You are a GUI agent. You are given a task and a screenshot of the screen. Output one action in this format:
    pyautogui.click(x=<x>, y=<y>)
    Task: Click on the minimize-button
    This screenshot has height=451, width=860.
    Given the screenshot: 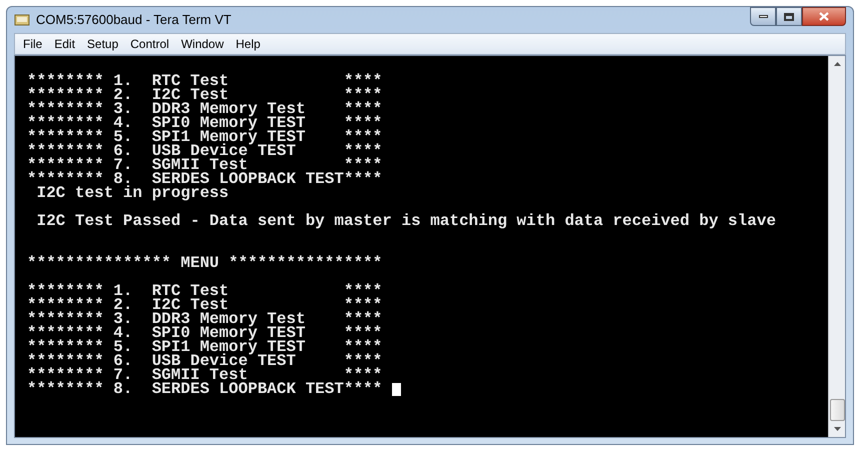 What is the action you would take?
    pyautogui.click(x=763, y=16)
    